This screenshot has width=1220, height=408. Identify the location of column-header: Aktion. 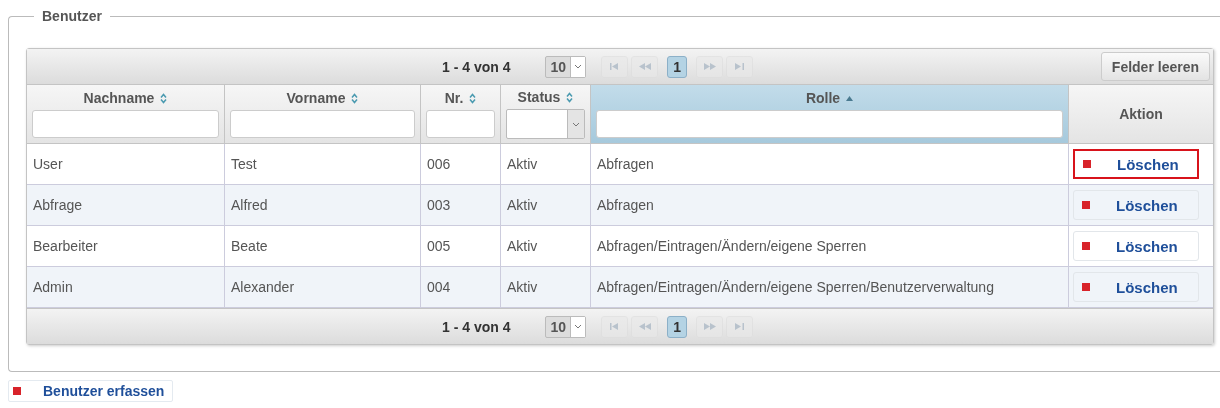
(1141, 114).